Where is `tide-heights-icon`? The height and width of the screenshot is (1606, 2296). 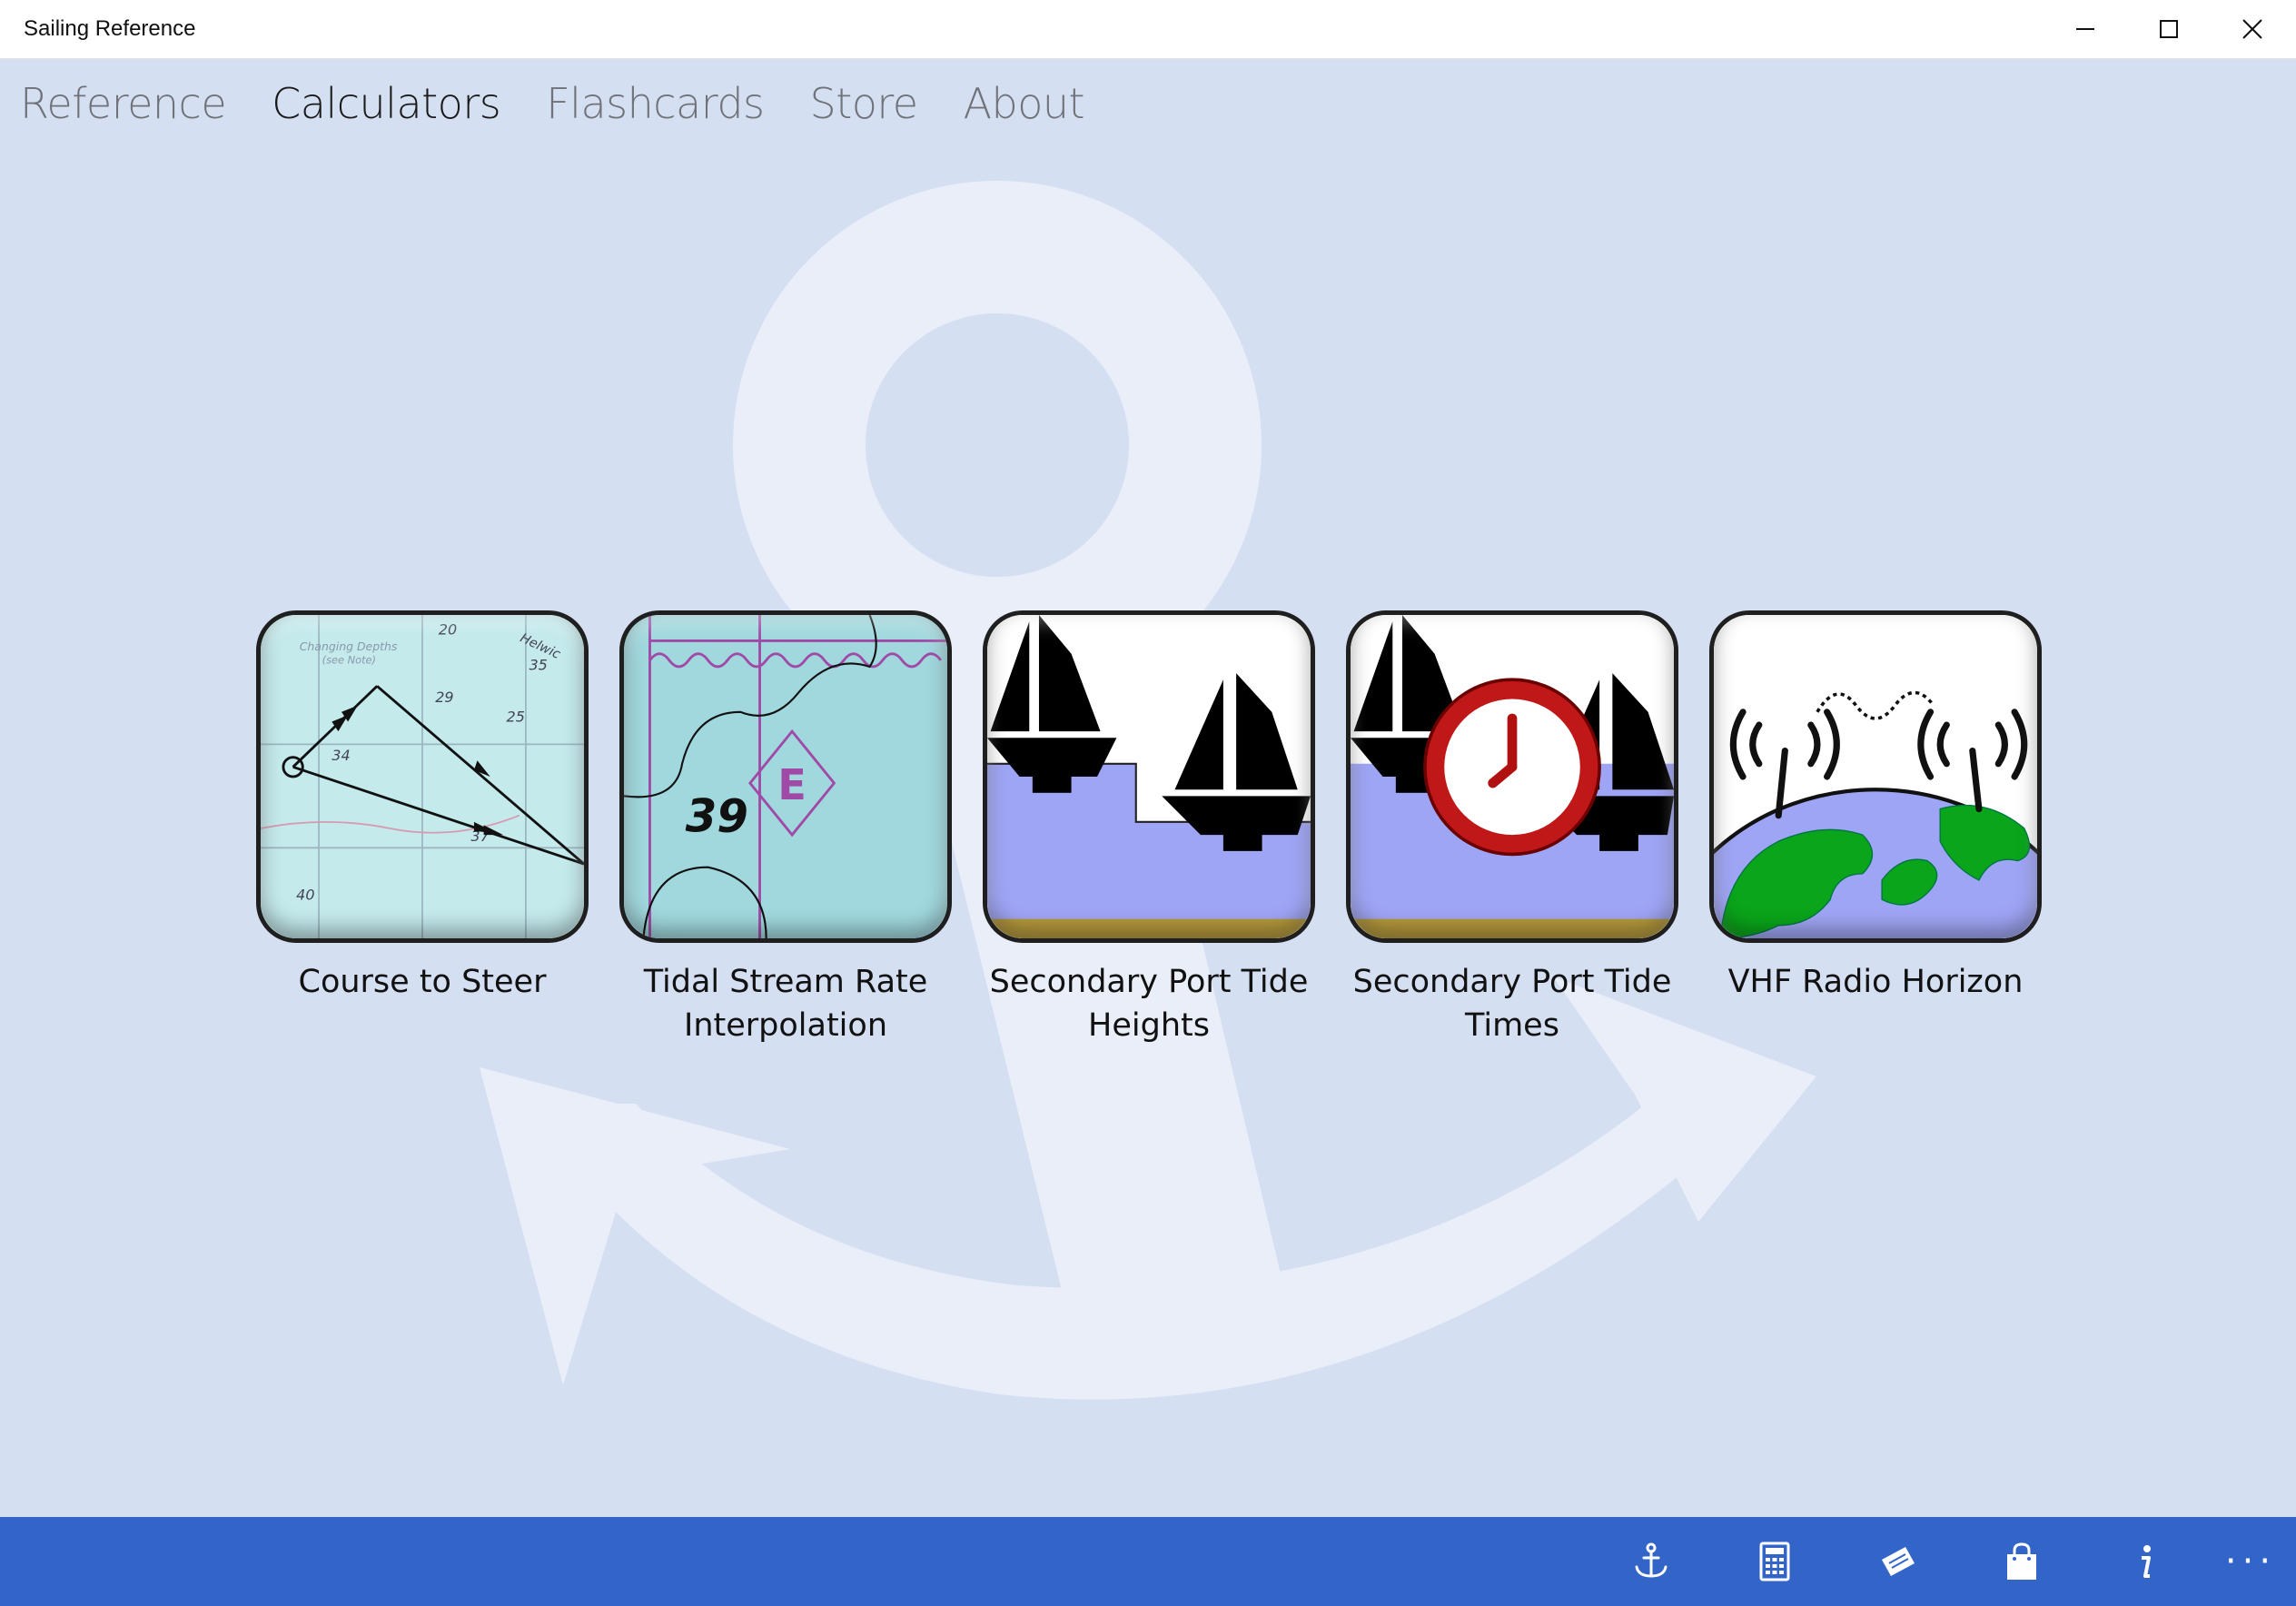 tide-heights-icon is located at coordinates (1149, 776).